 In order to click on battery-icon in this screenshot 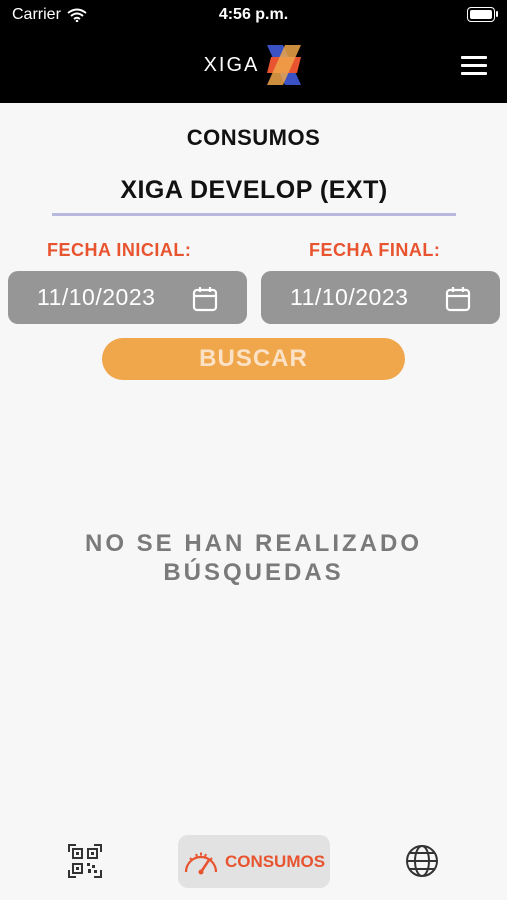, I will do `click(482, 14)`.